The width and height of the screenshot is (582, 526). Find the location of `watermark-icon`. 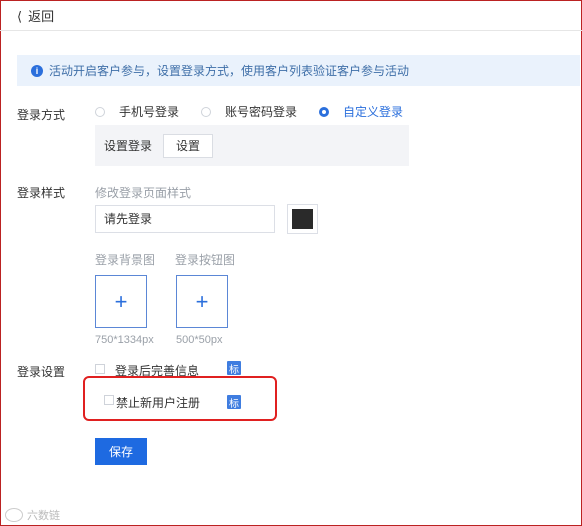

watermark-icon is located at coordinates (14, 515).